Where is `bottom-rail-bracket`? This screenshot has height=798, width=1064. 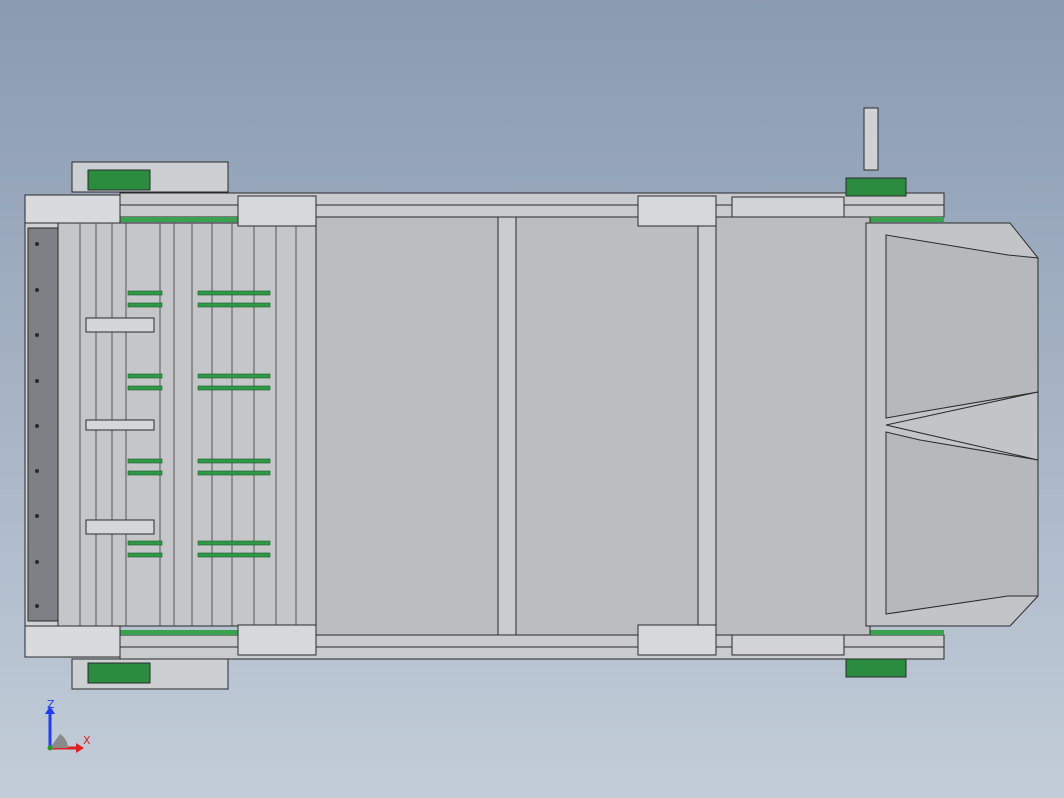
bottom-rail-bracket is located at coordinates (788, 645).